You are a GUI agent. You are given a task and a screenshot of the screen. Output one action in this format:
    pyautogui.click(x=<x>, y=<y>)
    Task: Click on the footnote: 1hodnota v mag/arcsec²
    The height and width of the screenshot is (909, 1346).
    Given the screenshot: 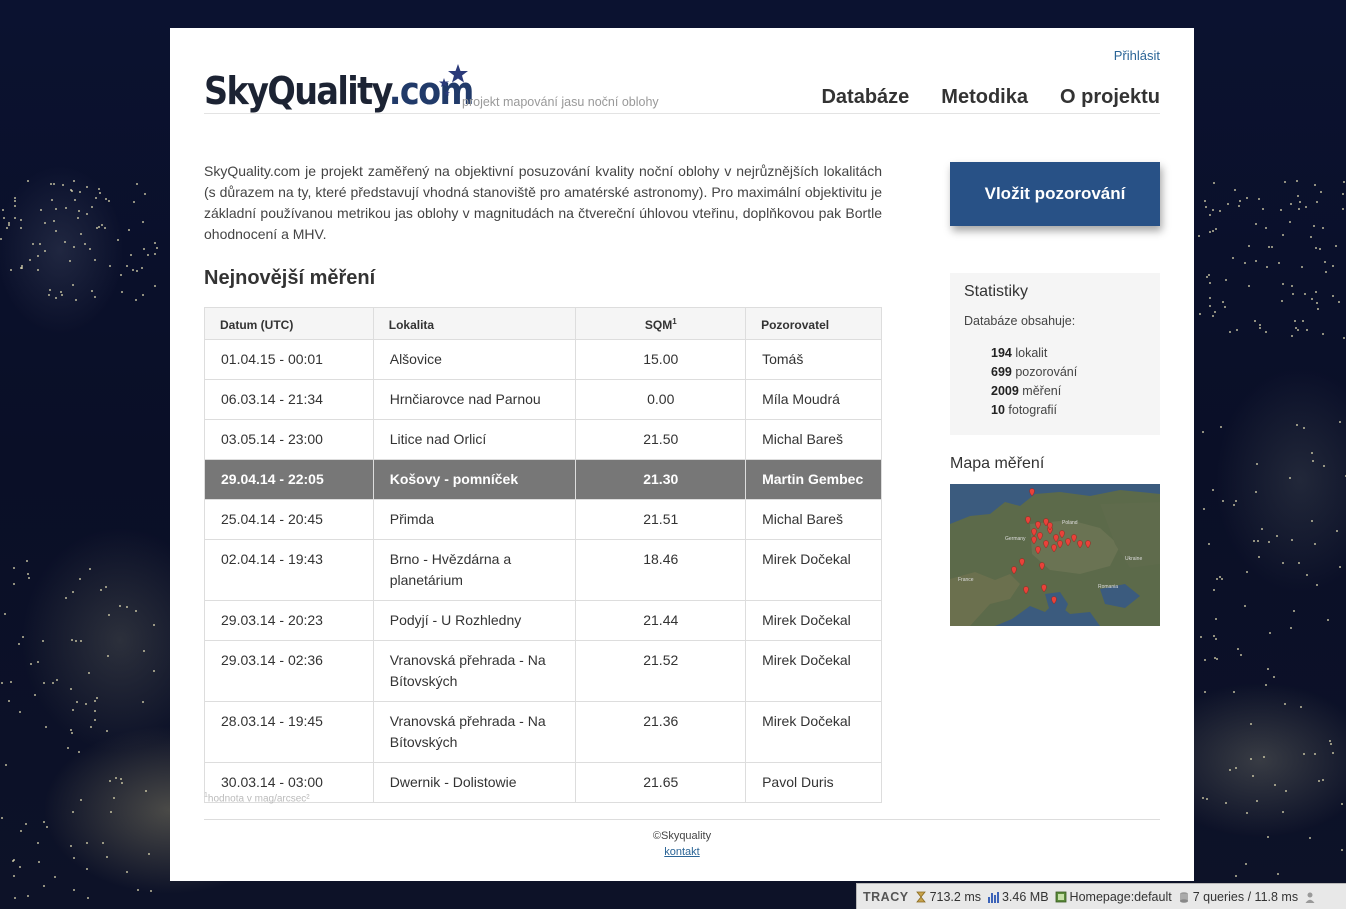 What is the action you would take?
    pyautogui.click(x=257, y=798)
    